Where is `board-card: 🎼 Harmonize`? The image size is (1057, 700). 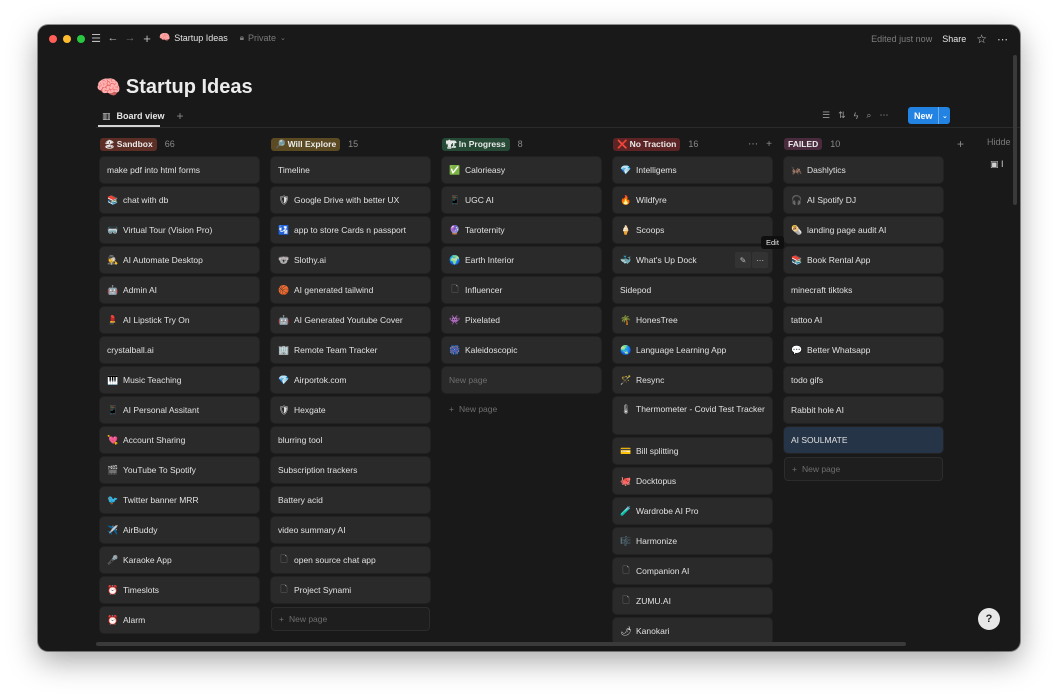 board-card: 🎼 Harmonize is located at coordinates (692, 541).